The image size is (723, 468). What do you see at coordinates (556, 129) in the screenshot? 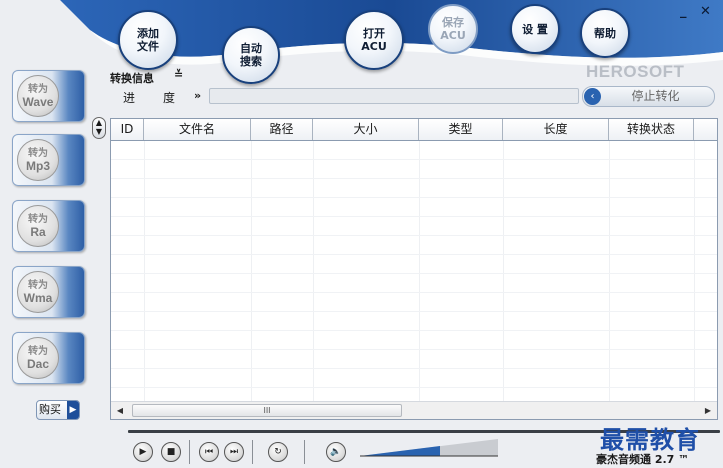
I see `column-header-length: 长度` at bounding box center [556, 129].